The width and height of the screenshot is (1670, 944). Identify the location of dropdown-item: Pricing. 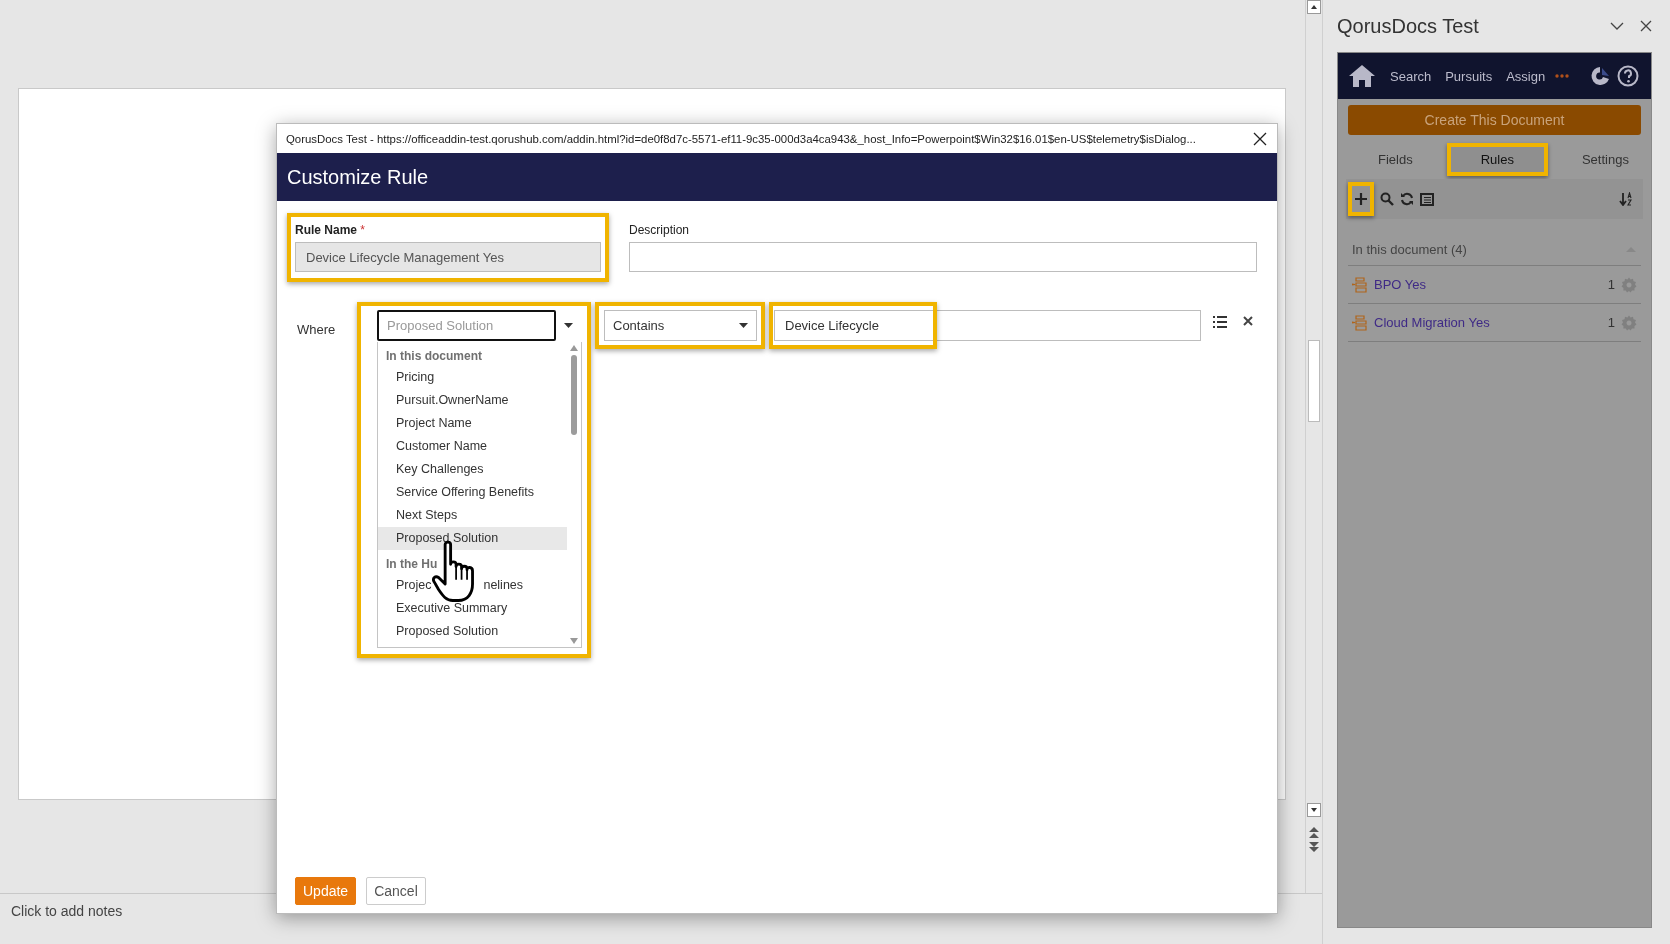
(472, 377).